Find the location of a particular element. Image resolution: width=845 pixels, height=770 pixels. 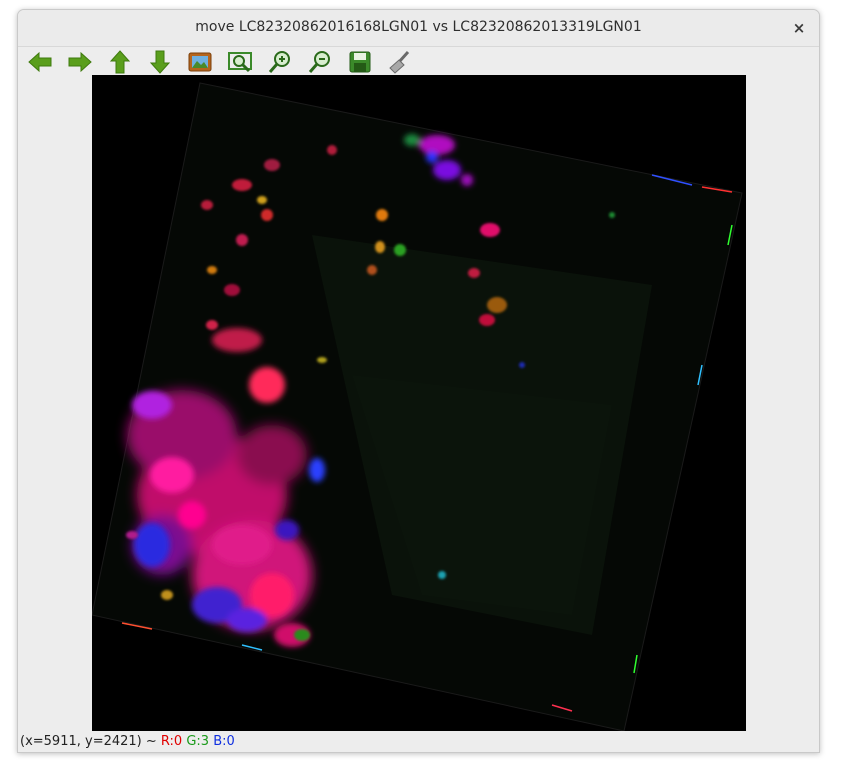

back-arrow-icon is located at coordinates (40, 62).